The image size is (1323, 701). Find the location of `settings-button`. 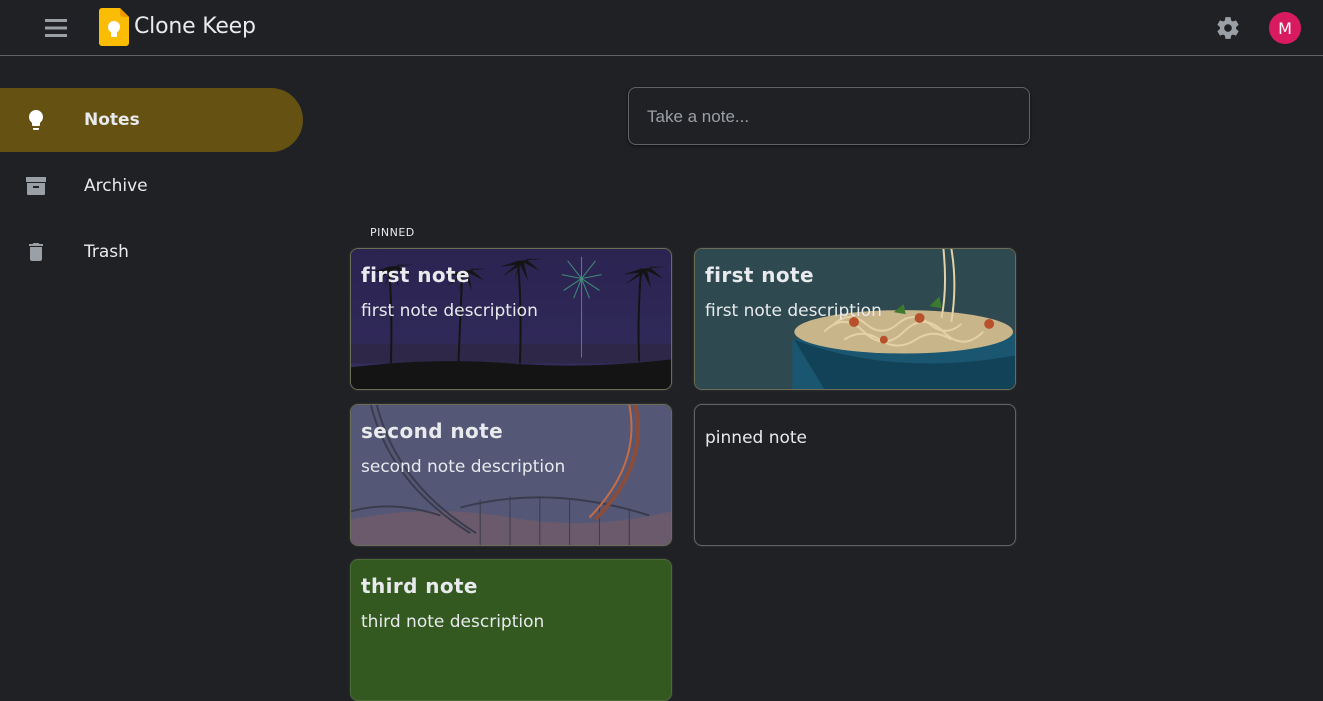

settings-button is located at coordinates (1228, 28).